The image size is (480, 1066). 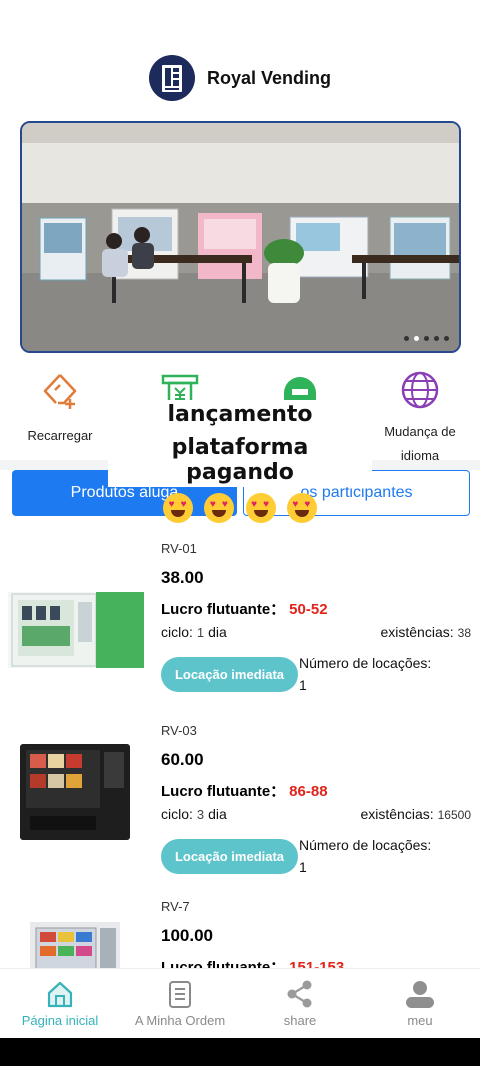 What do you see at coordinates (179, 730) in the screenshot?
I see `product-code: RV-03` at bounding box center [179, 730].